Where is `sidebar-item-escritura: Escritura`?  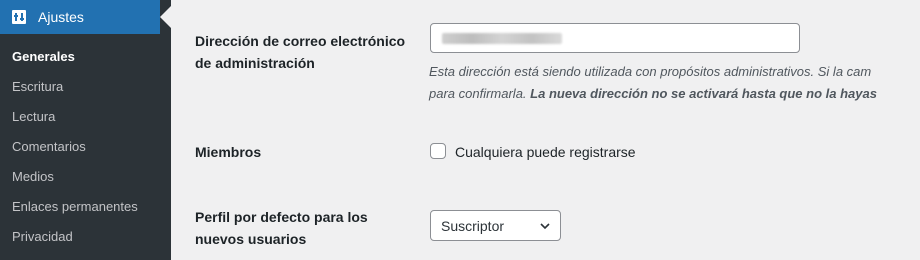 sidebar-item-escritura: Escritura is located at coordinates (85, 87).